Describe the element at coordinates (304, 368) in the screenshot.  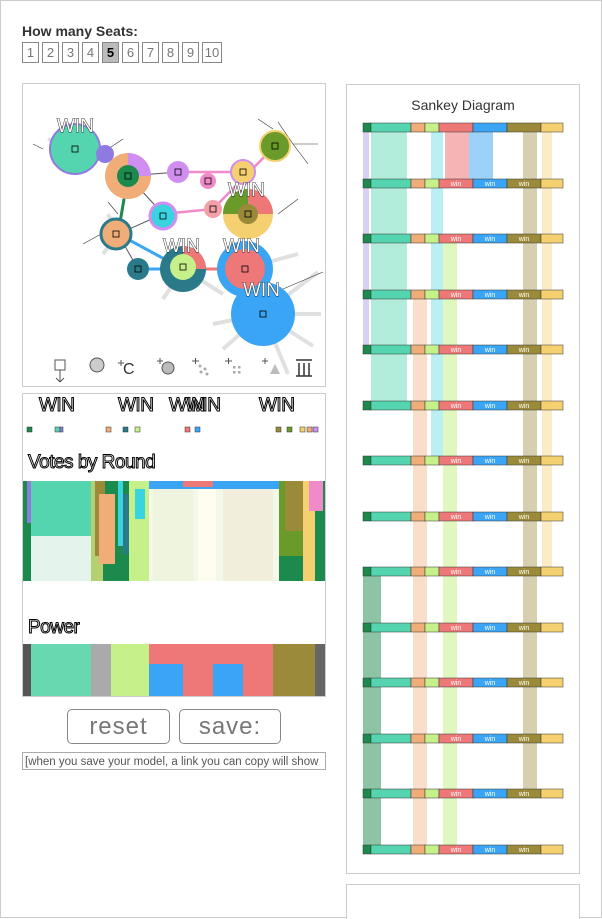
I see `delete-icon` at that location.